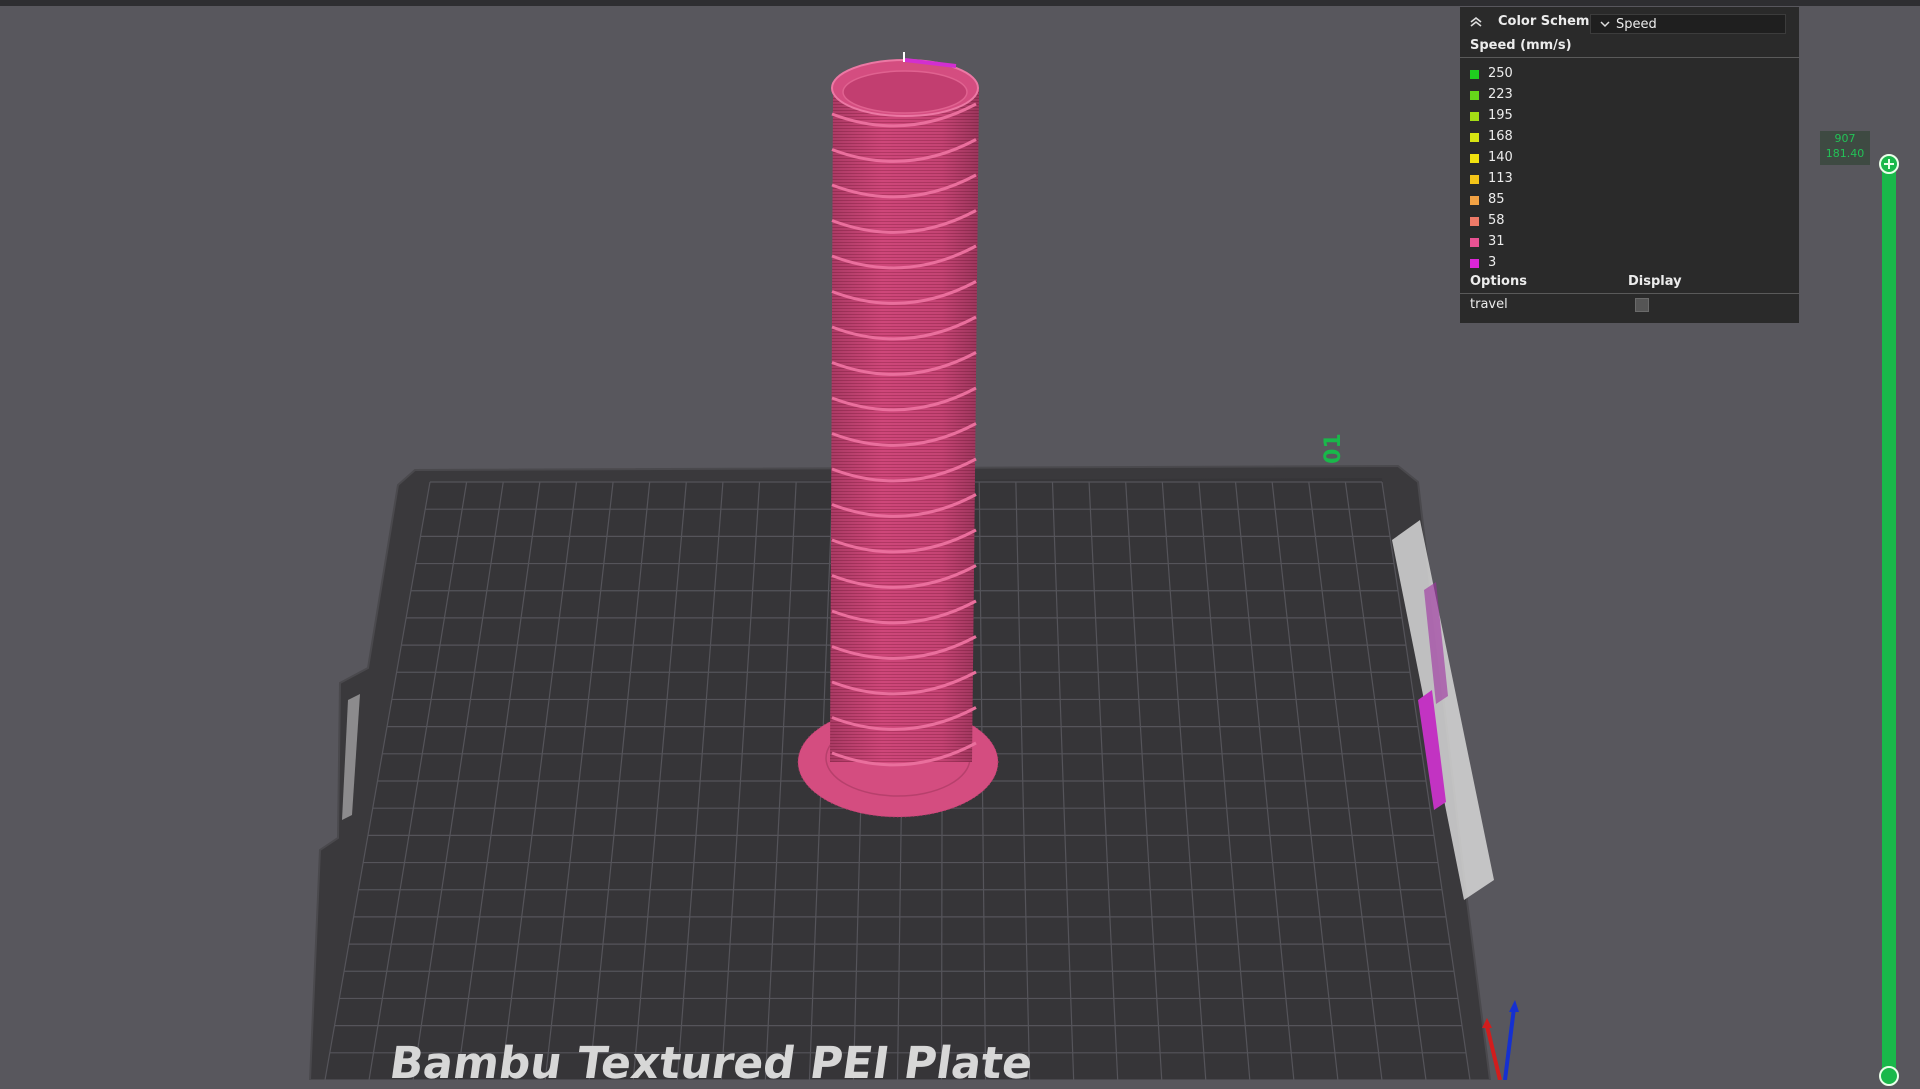 The image size is (1920, 1089). I want to click on speed-value-label: 31, so click(1496, 241).